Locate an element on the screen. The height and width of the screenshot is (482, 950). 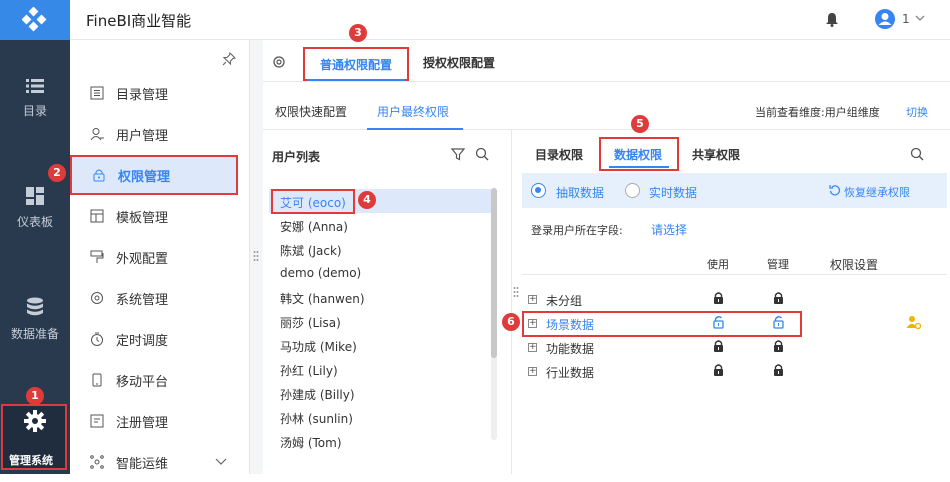
user-item: 丽莎 (Lisa) is located at coordinates (310, 322).